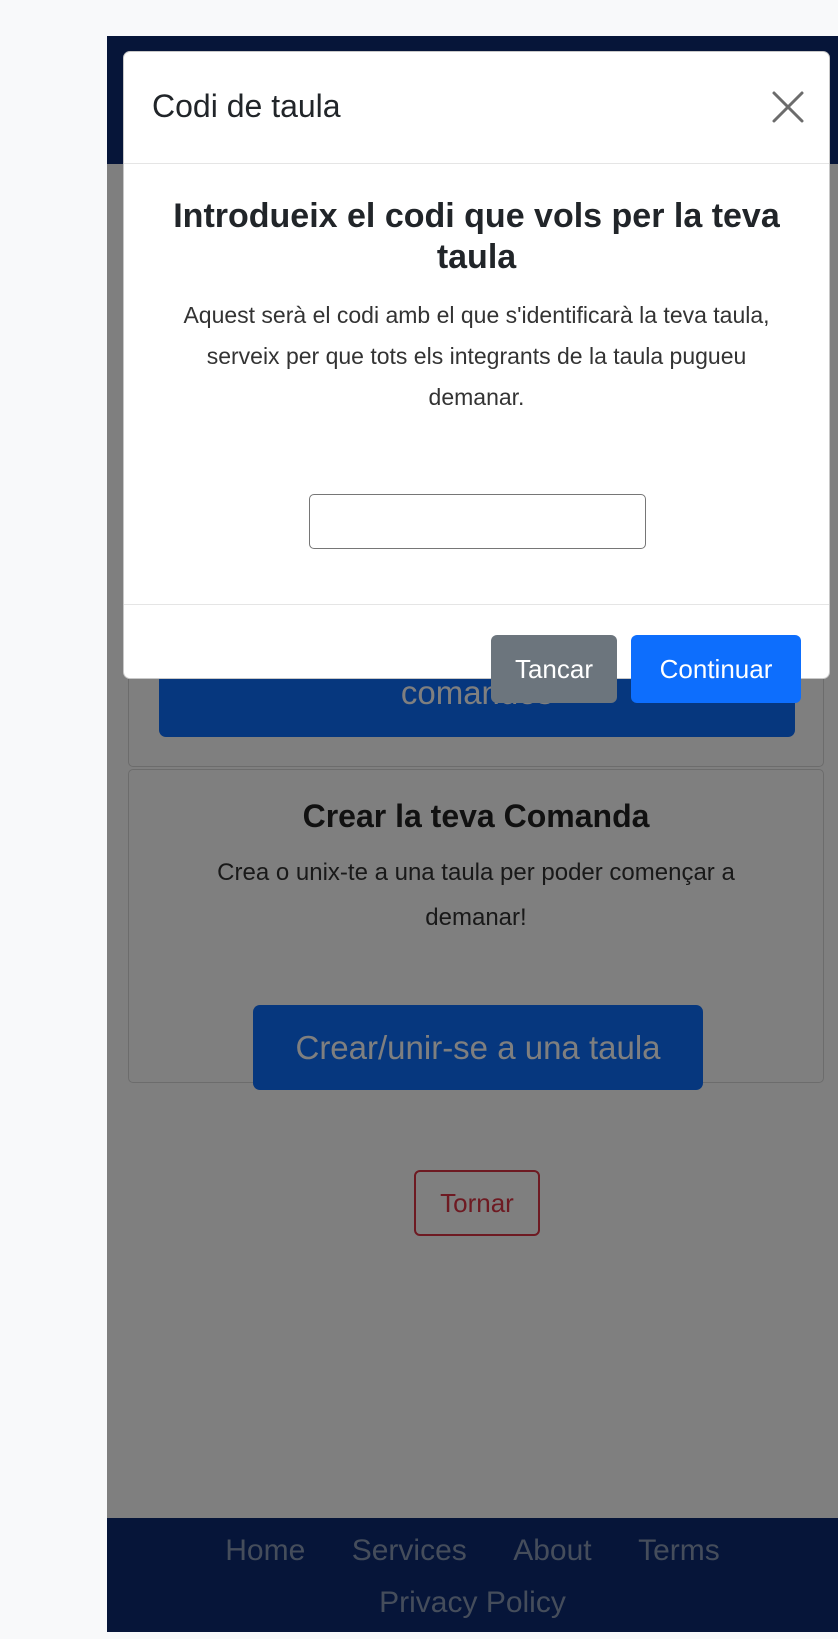 This screenshot has height=1639, width=838. What do you see at coordinates (477, 521) in the screenshot?
I see `table-code-input` at bounding box center [477, 521].